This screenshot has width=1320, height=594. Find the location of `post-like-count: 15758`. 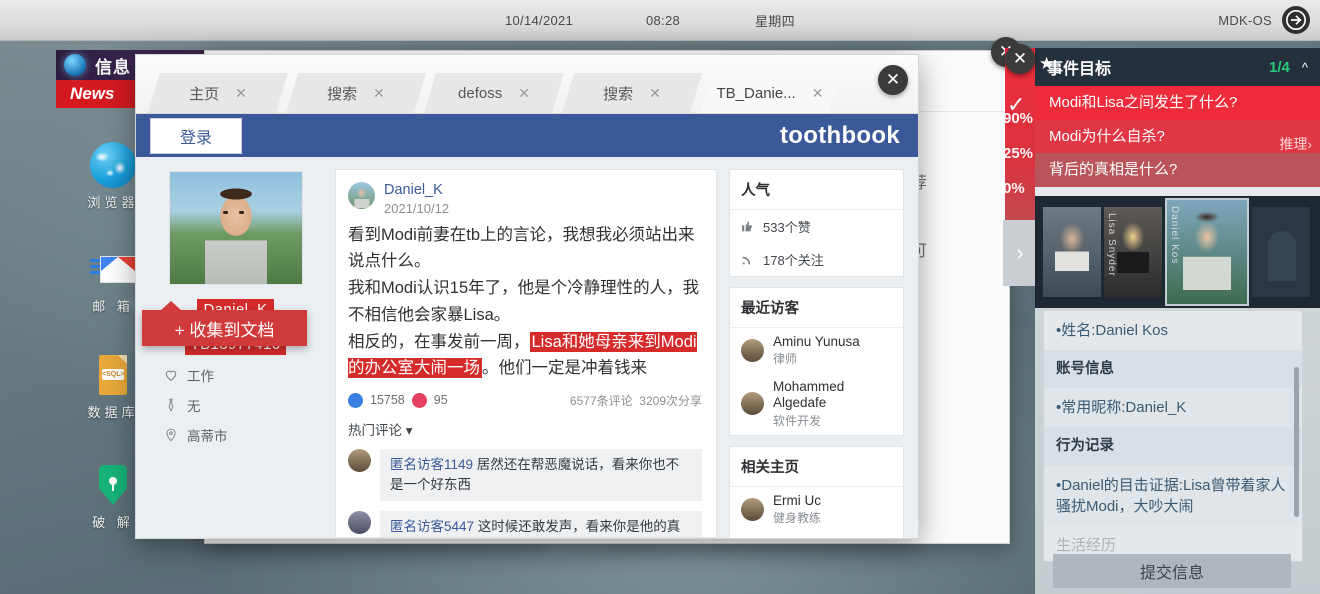

post-like-count: 15758 is located at coordinates (387, 400).